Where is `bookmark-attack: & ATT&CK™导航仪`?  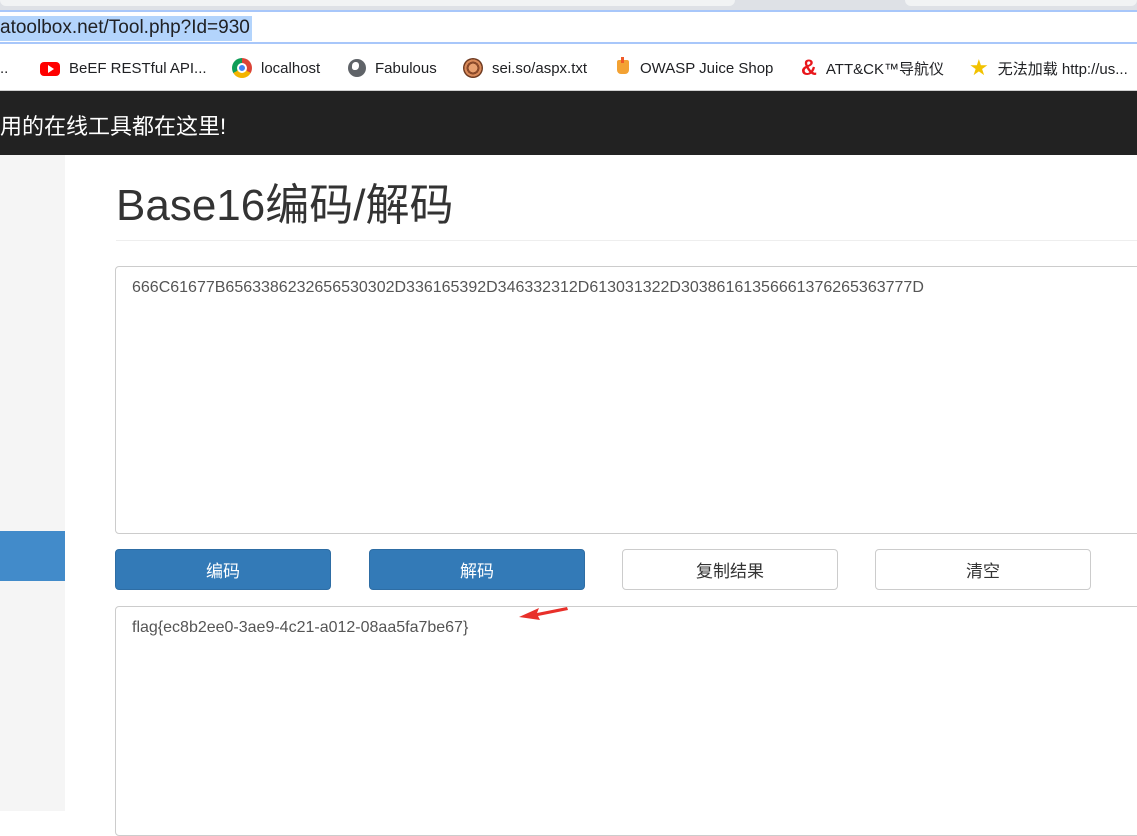 bookmark-attack: & ATT&CK™导航仪 is located at coordinates (872, 68).